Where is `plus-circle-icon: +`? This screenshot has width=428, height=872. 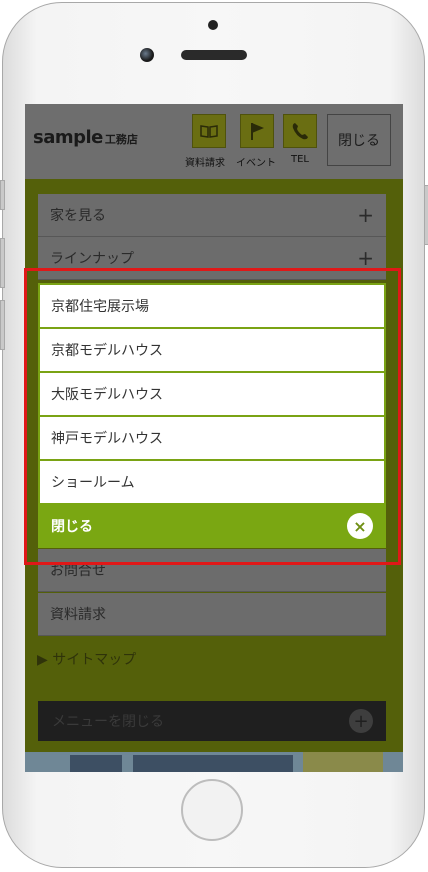
plus-circle-icon: + is located at coordinates (361, 721).